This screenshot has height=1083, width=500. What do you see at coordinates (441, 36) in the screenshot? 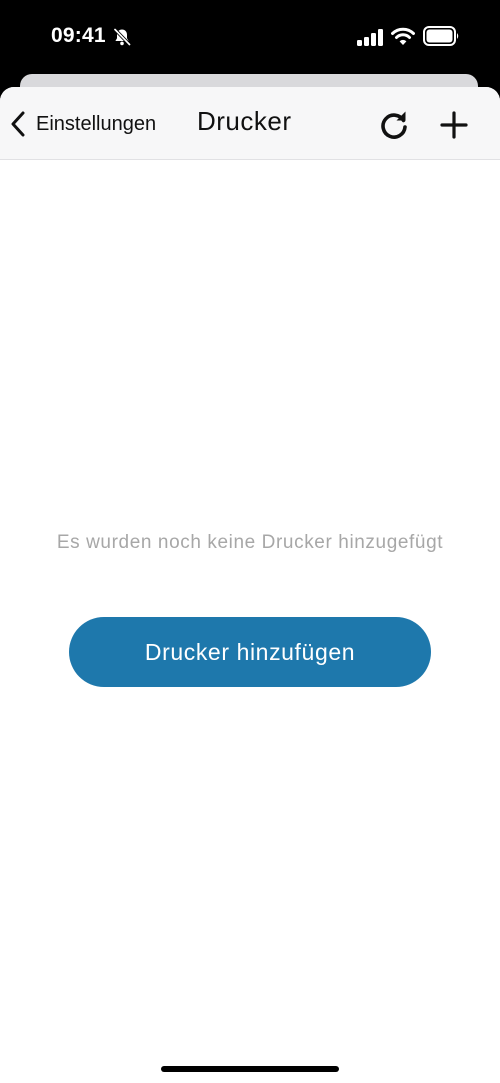
I see `battery-icon` at bounding box center [441, 36].